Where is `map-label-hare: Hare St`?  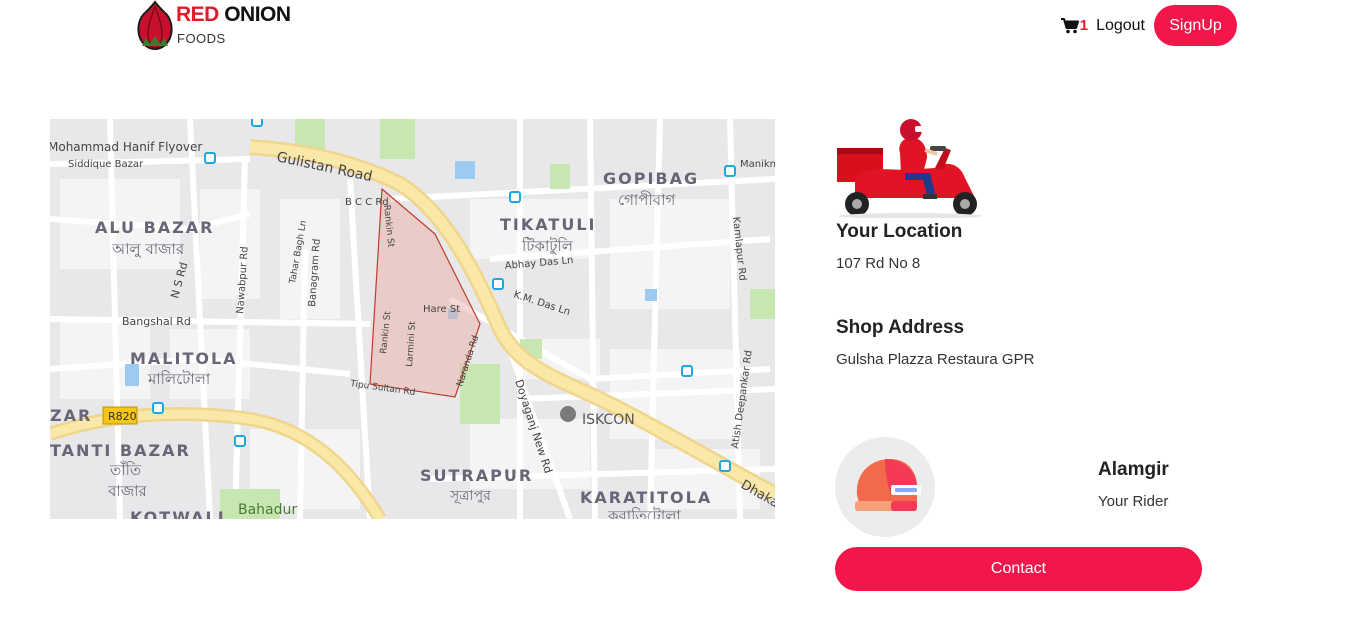 map-label-hare: Hare St is located at coordinates (441, 309).